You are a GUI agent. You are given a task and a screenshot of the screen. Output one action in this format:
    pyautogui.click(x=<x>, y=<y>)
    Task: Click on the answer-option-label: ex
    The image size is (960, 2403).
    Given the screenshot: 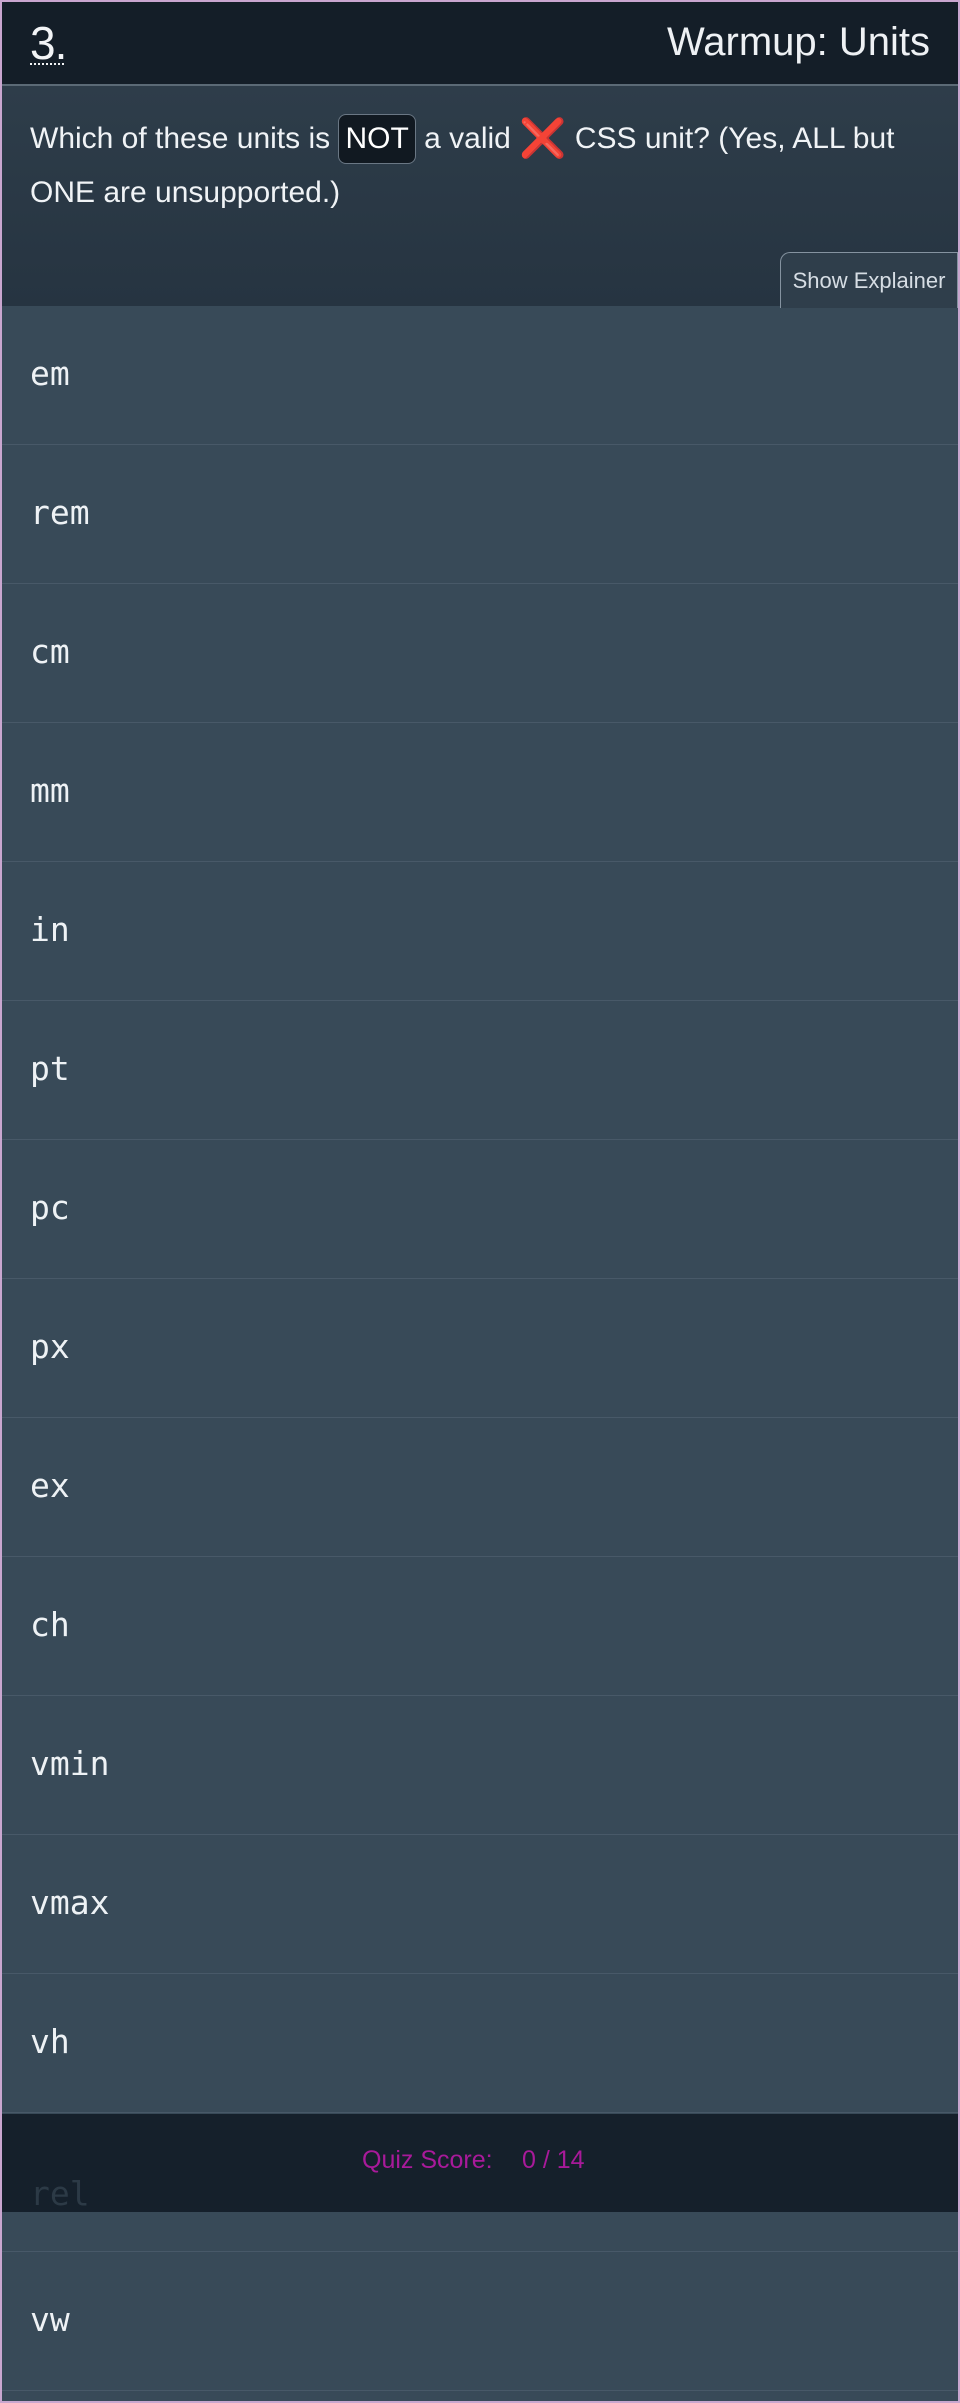 What is the action you would take?
    pyautogui.click(x=50, y=1485)
    